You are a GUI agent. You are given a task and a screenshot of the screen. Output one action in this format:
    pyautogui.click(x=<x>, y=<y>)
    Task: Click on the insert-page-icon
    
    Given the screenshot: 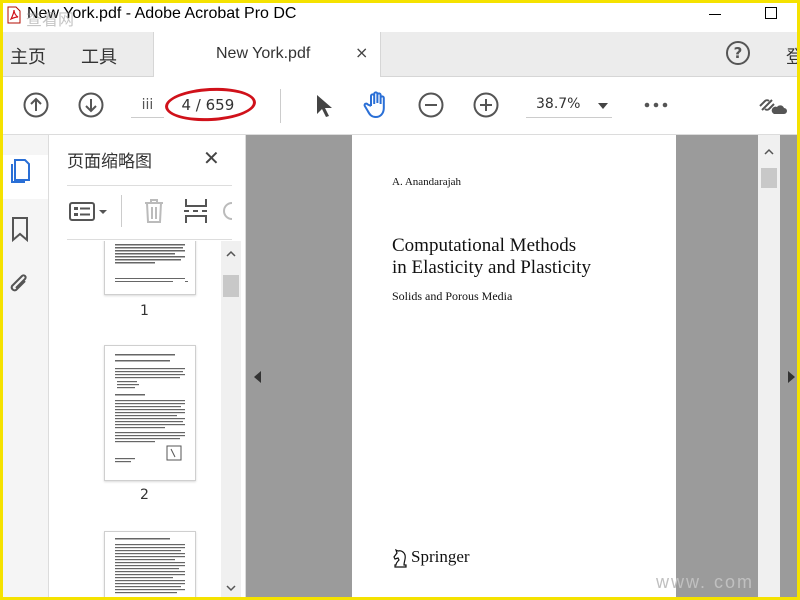 What is the action you would take?
    pyautogui.click(x=196, y=211)
    